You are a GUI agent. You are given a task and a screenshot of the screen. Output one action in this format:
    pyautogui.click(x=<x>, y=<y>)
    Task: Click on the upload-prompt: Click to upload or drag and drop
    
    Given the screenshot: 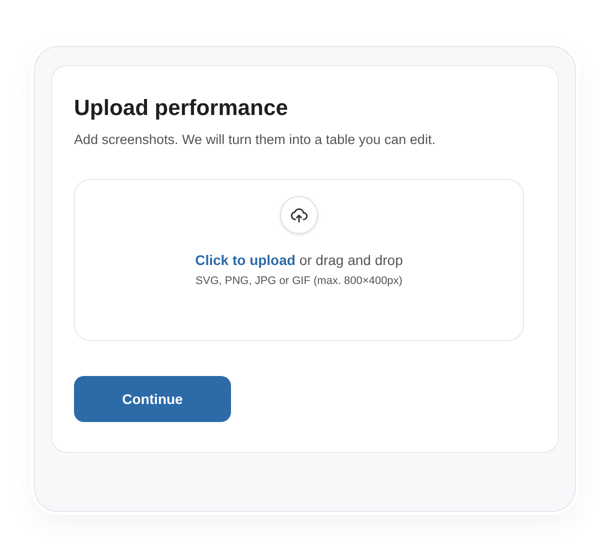 What is the action you would take?
    pyautogui.click(x=299, y=260)
    